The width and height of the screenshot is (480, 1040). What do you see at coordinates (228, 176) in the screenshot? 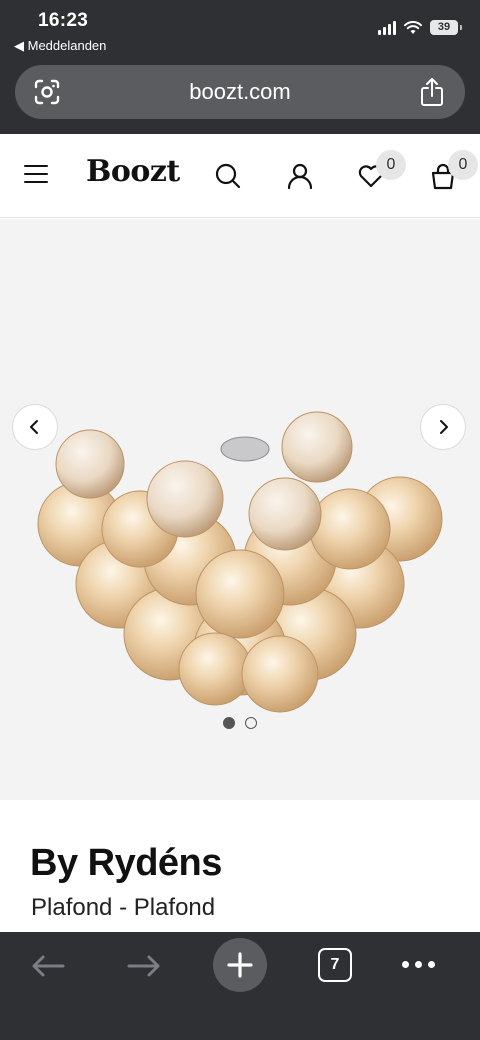
I see `search-icon` at bounding box center [228, 176].